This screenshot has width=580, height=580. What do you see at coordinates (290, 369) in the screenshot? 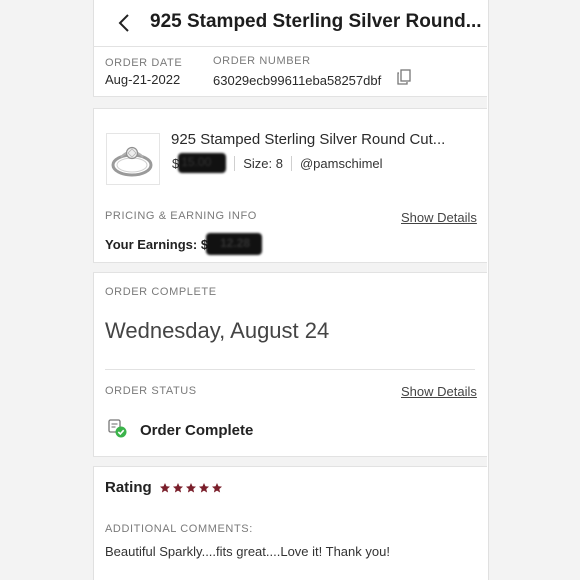
I see `inner-divider` at bounding box center [290, 369].